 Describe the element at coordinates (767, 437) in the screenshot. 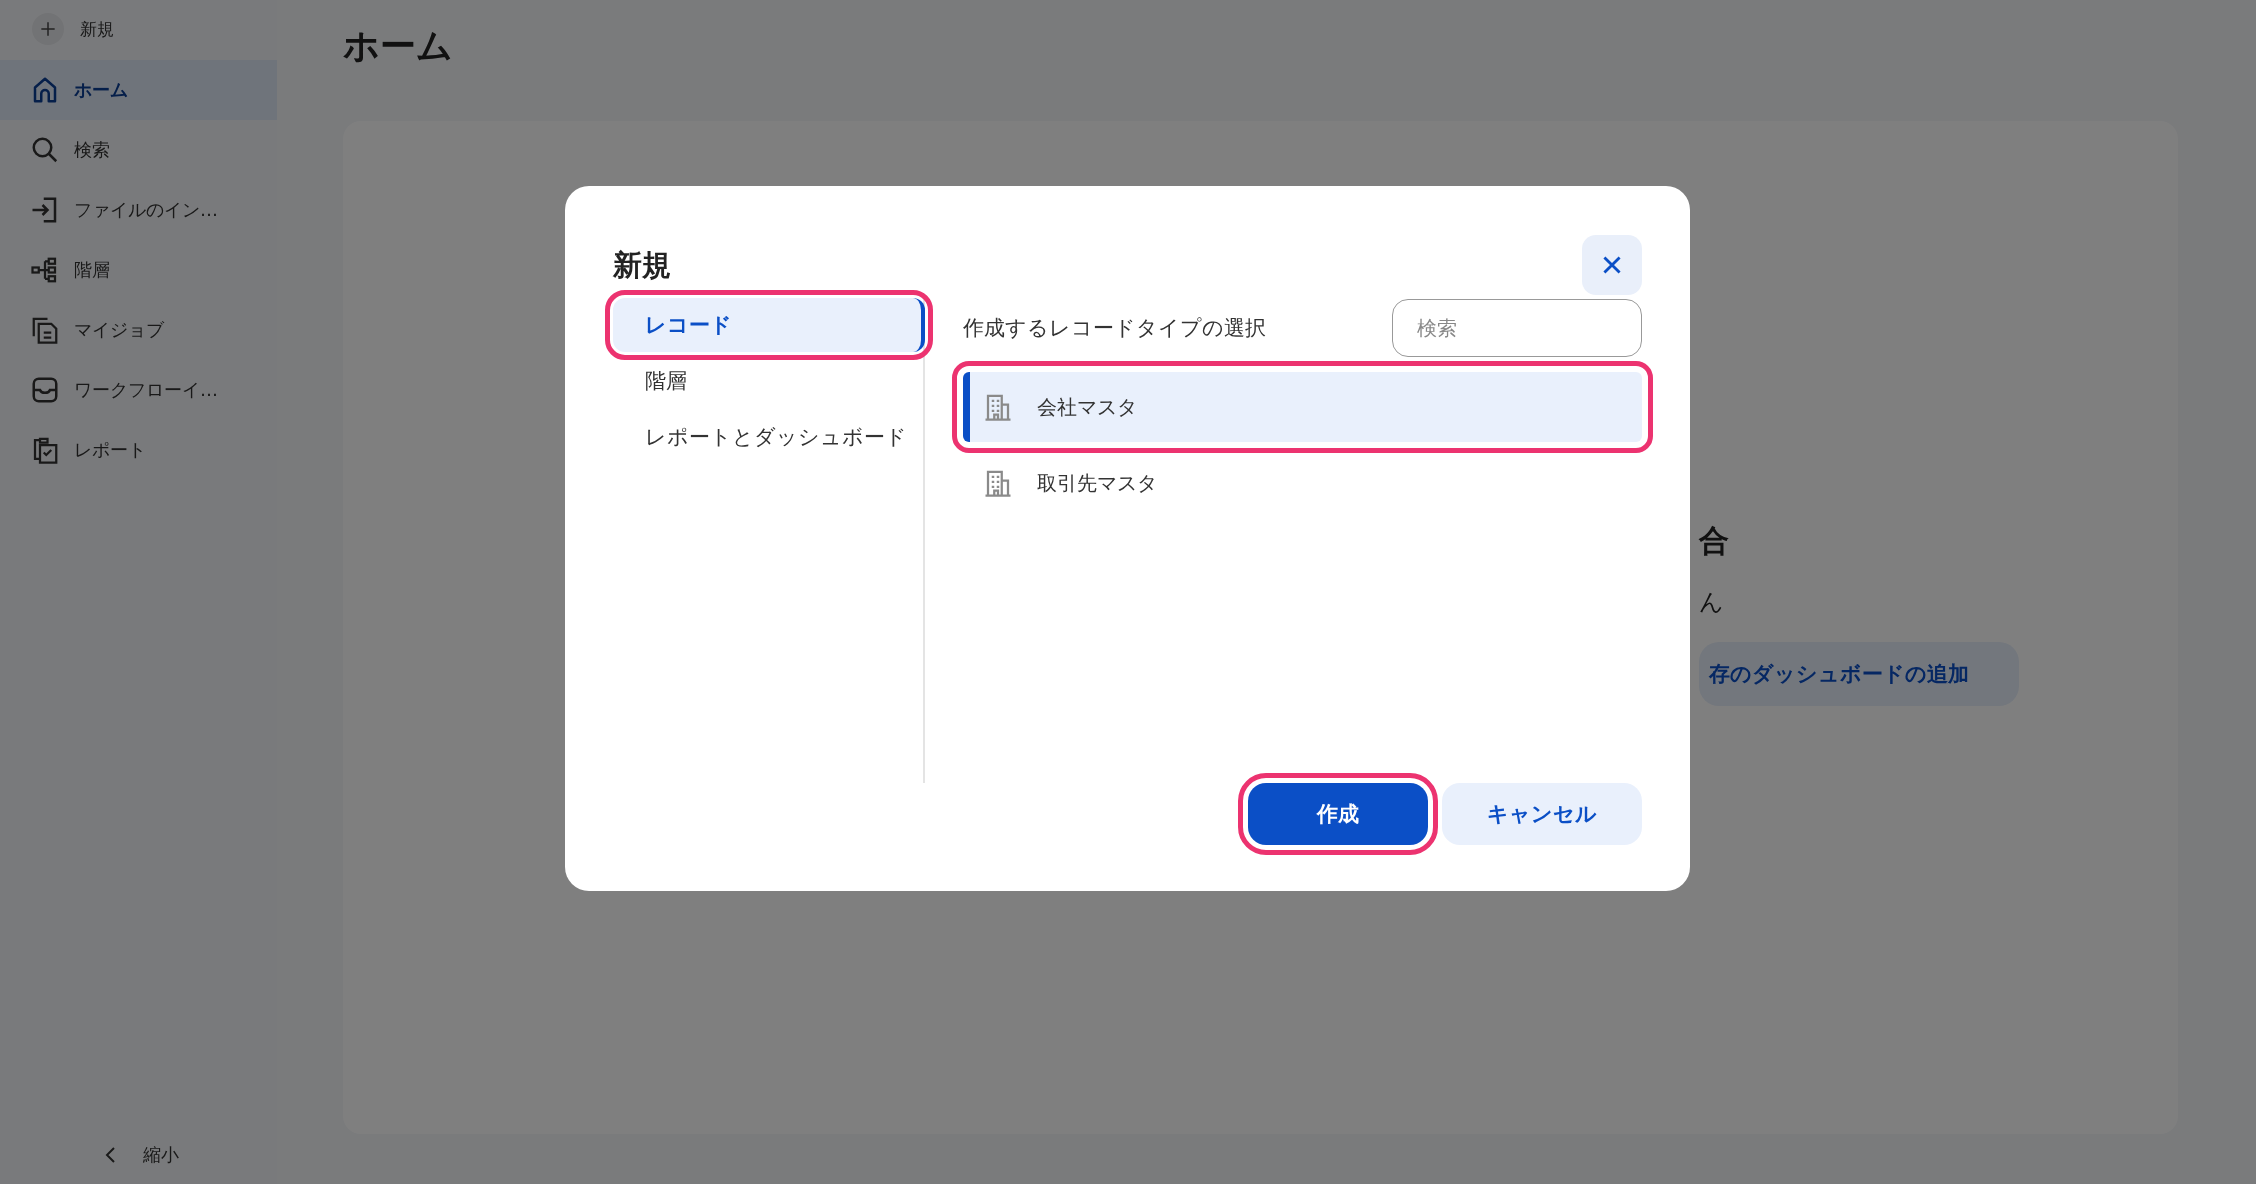

I see `category-tab: レポートとダッシュボード` at that location.